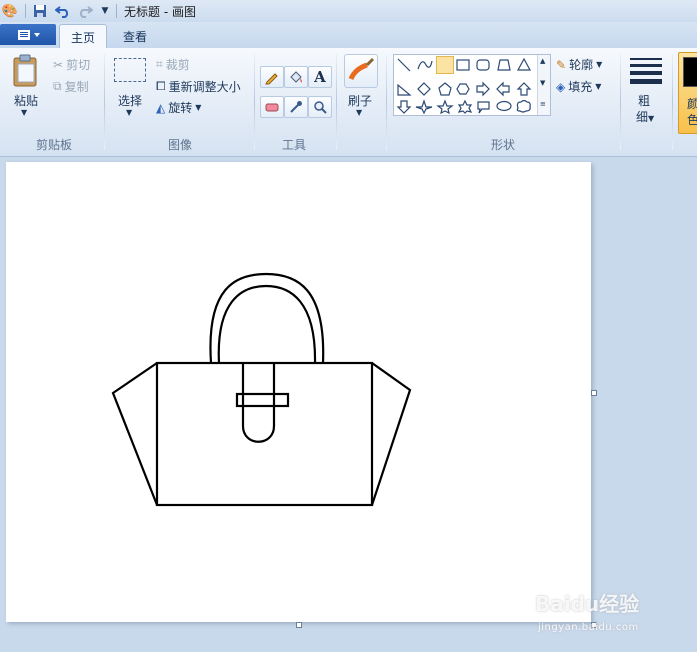 This screenshot has height=652, width=697. Describe the element at coordinates (690, 72) in the screenshot. I see `color1-swatch` at that location.